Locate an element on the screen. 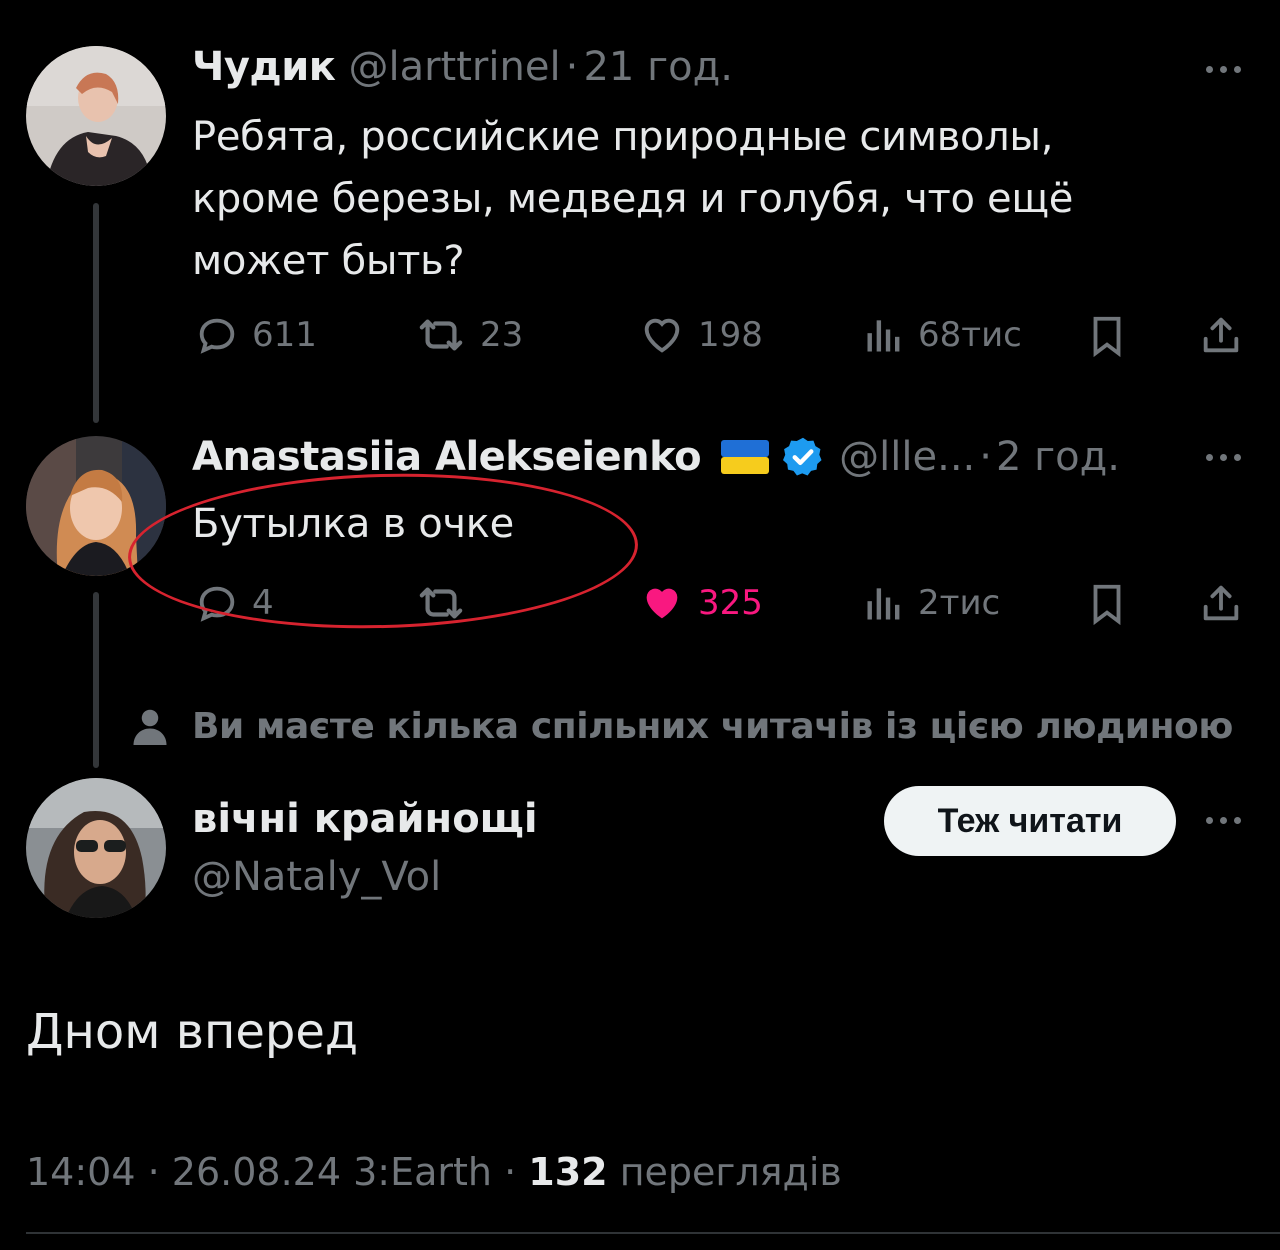 Image resolution: width=1280 pixels, height=1250 pixels. reply-button: 611 is located at coordinates (255, 335).